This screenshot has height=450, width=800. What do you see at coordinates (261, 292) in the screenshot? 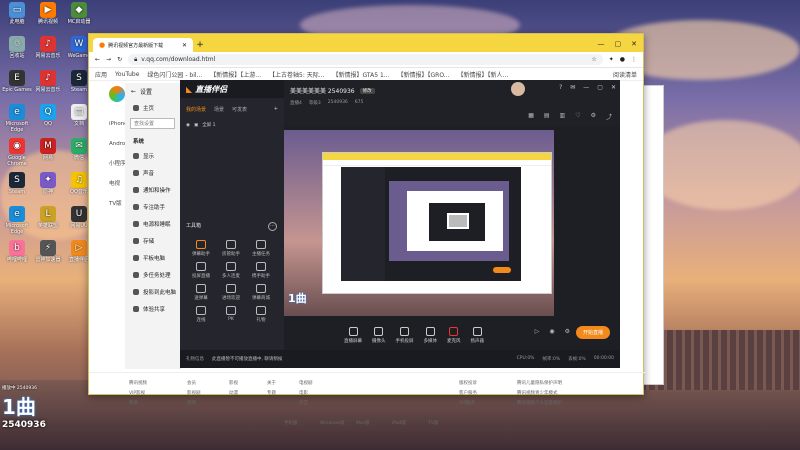
I see `tool-button: 弹幕商城` at bounding box center [261, 292].